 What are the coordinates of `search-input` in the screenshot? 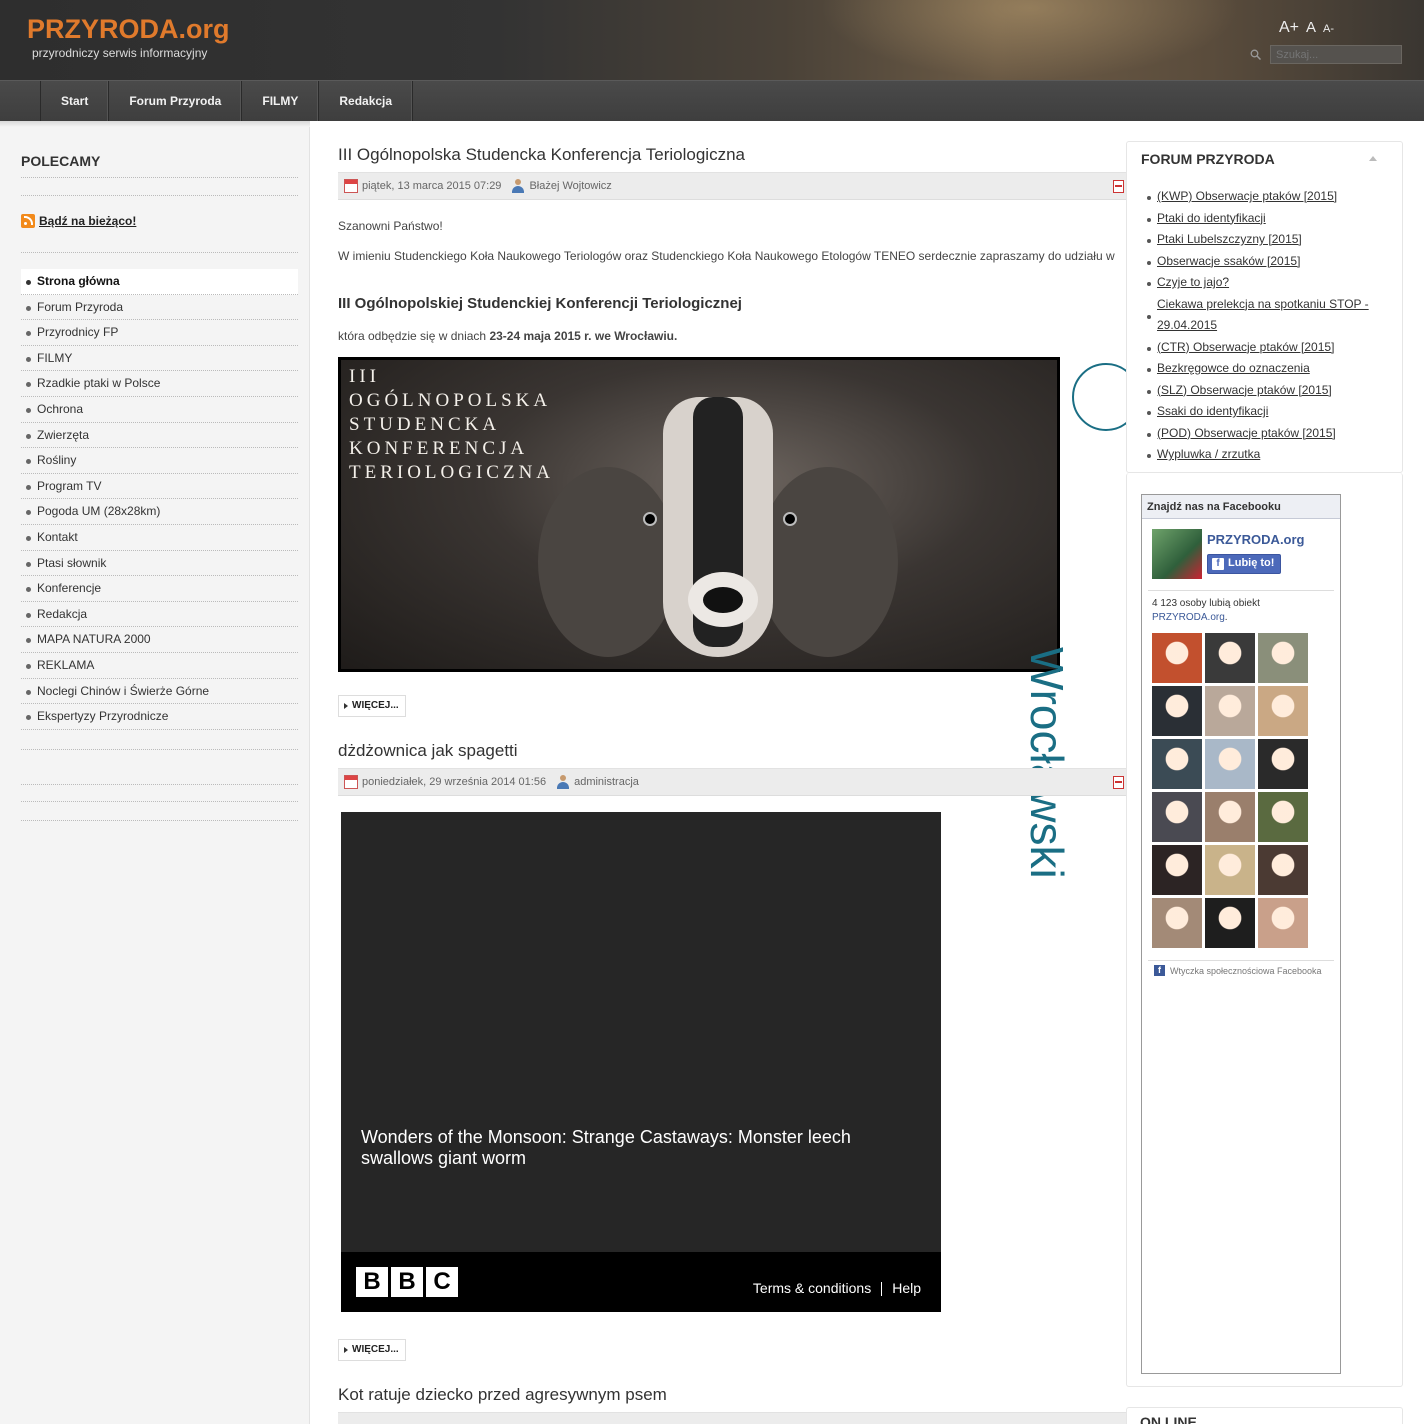 It's located at (1336, 54).